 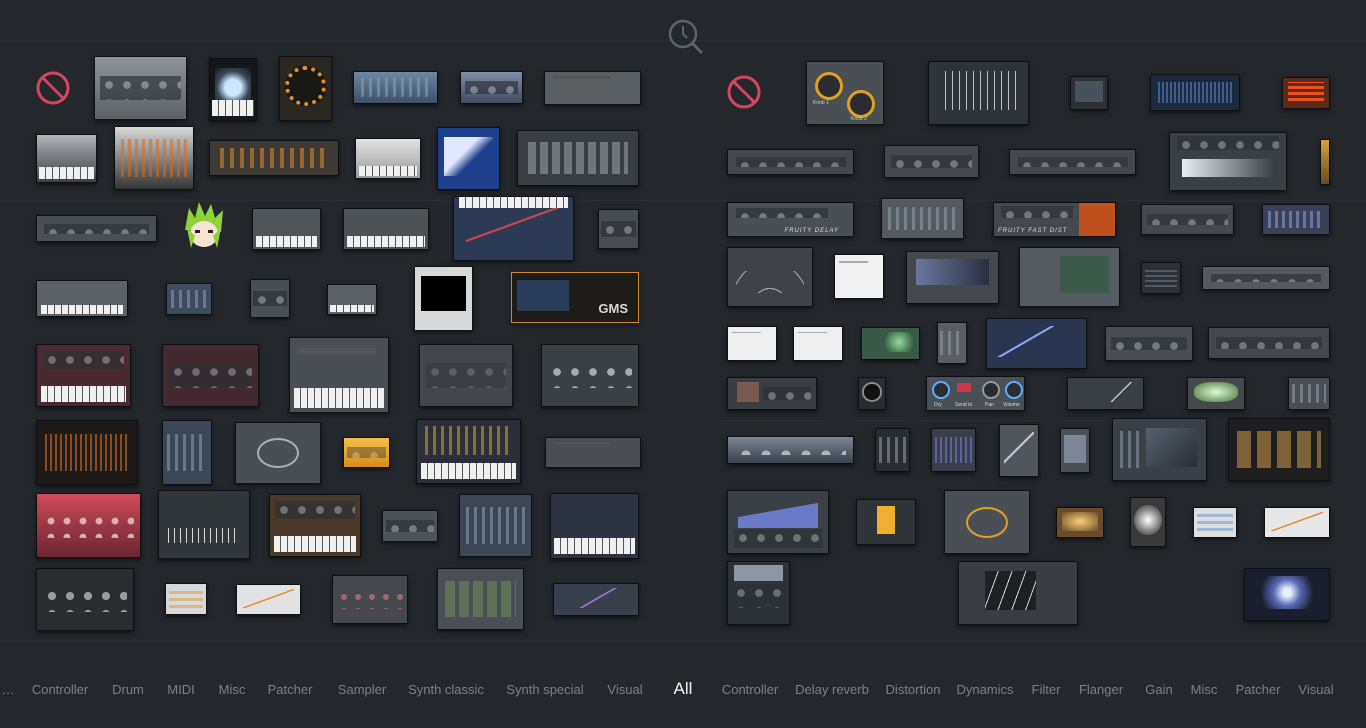 I want to click on tab-synth-classic: Synth classic, so click(x=446, y=689).